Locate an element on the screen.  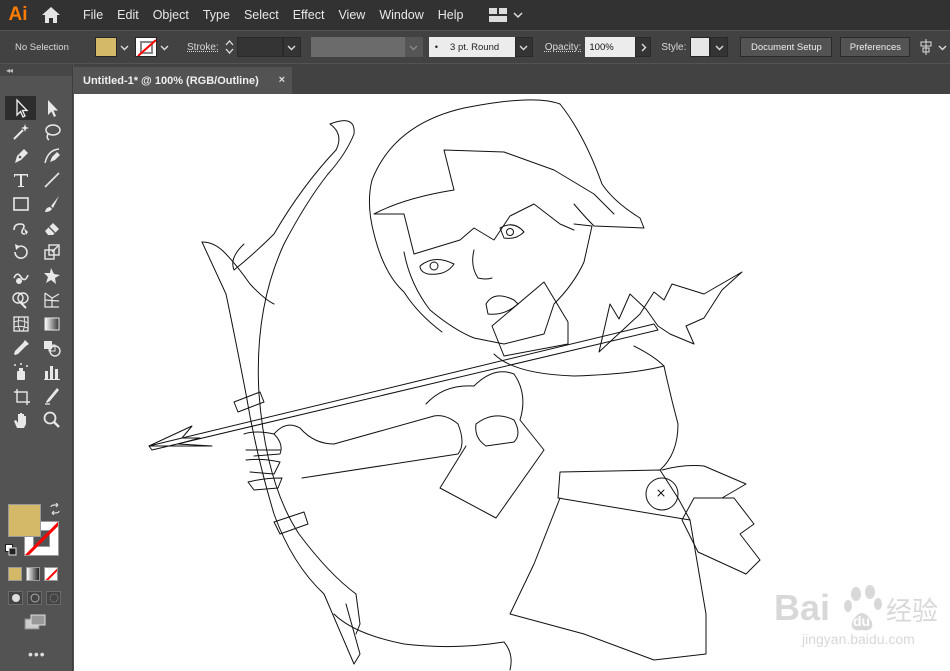
front-arm is located at coordinates (368, 447).